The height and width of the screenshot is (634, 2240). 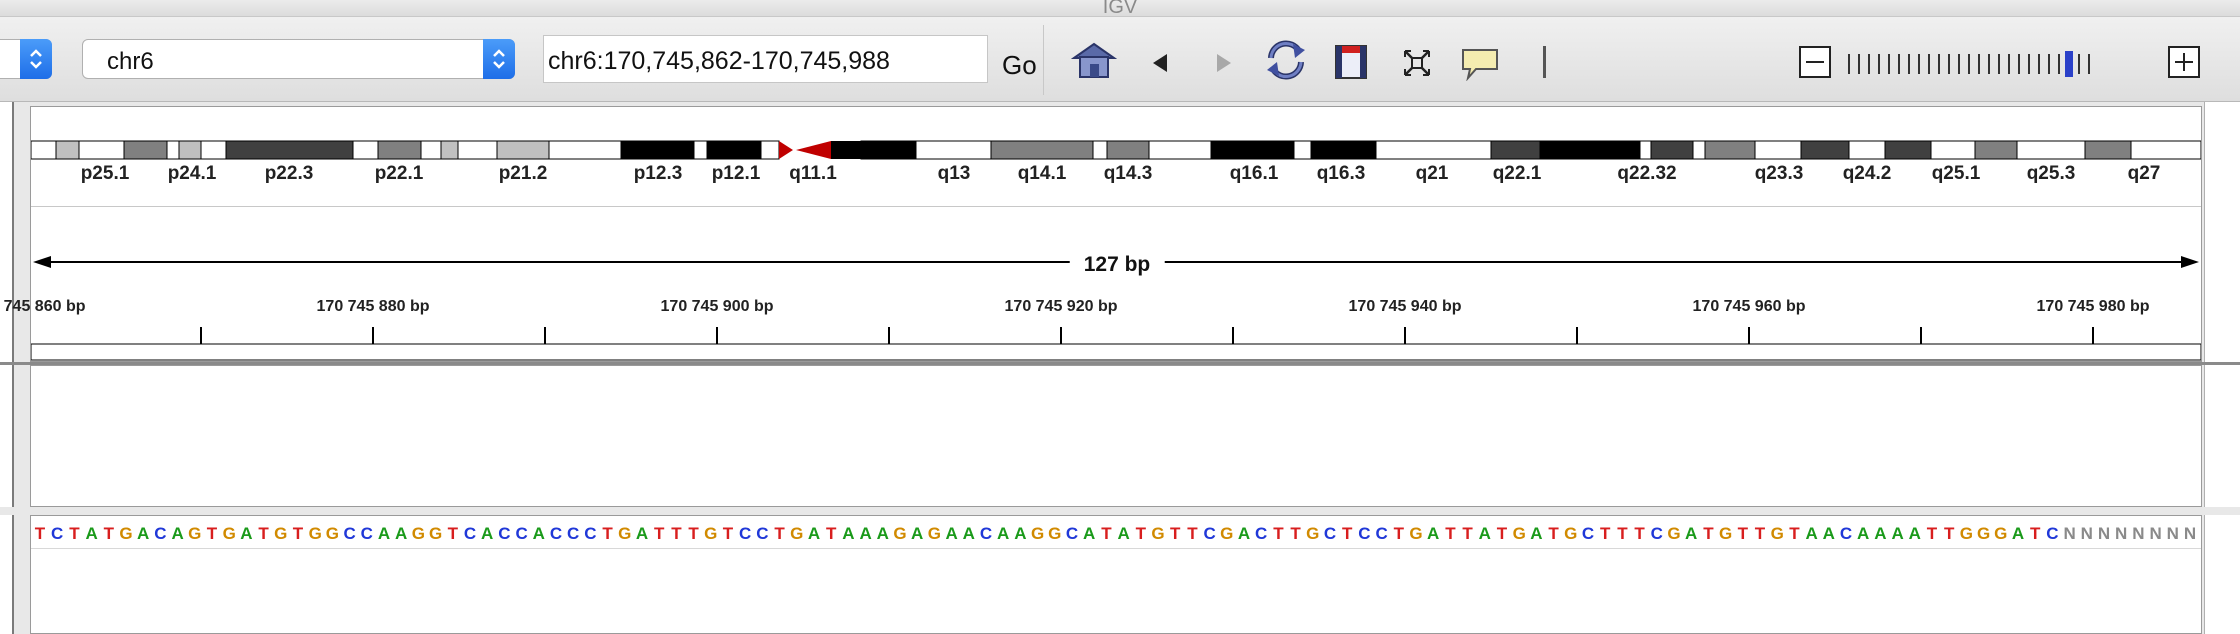 What do you see at coordinates (1120, 59) in the screenshot?
I see `toolbar: chr6 chr6:170,745,862-170,745,988 Go` at bounding box center [1120, 59].